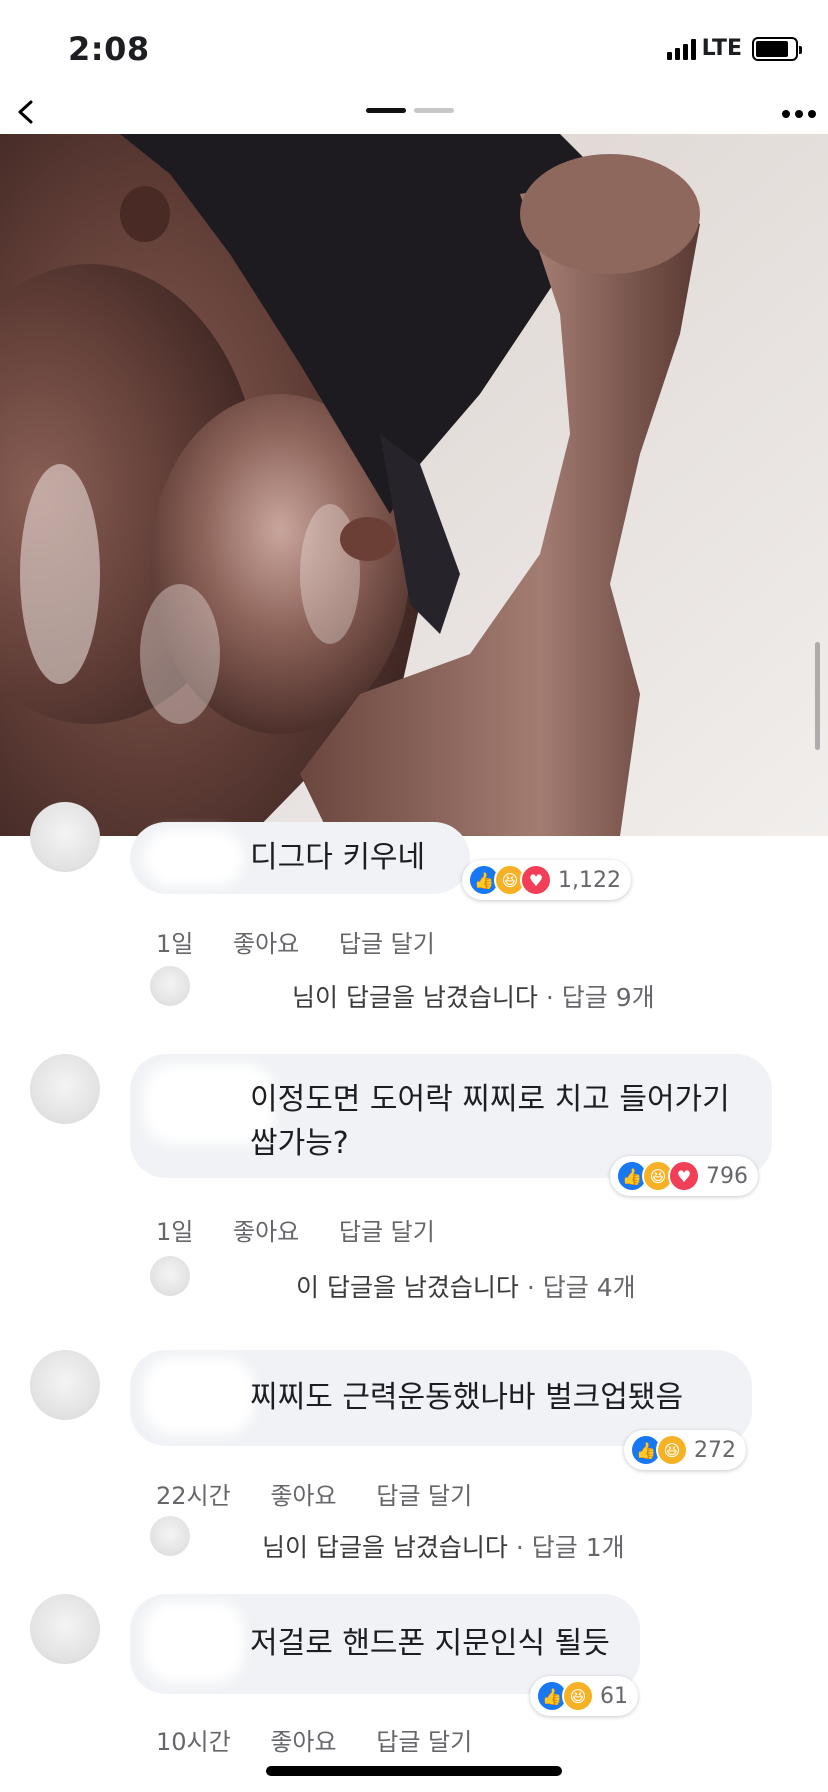  I want to click on reaction-count: 272, so click(715, 1450).